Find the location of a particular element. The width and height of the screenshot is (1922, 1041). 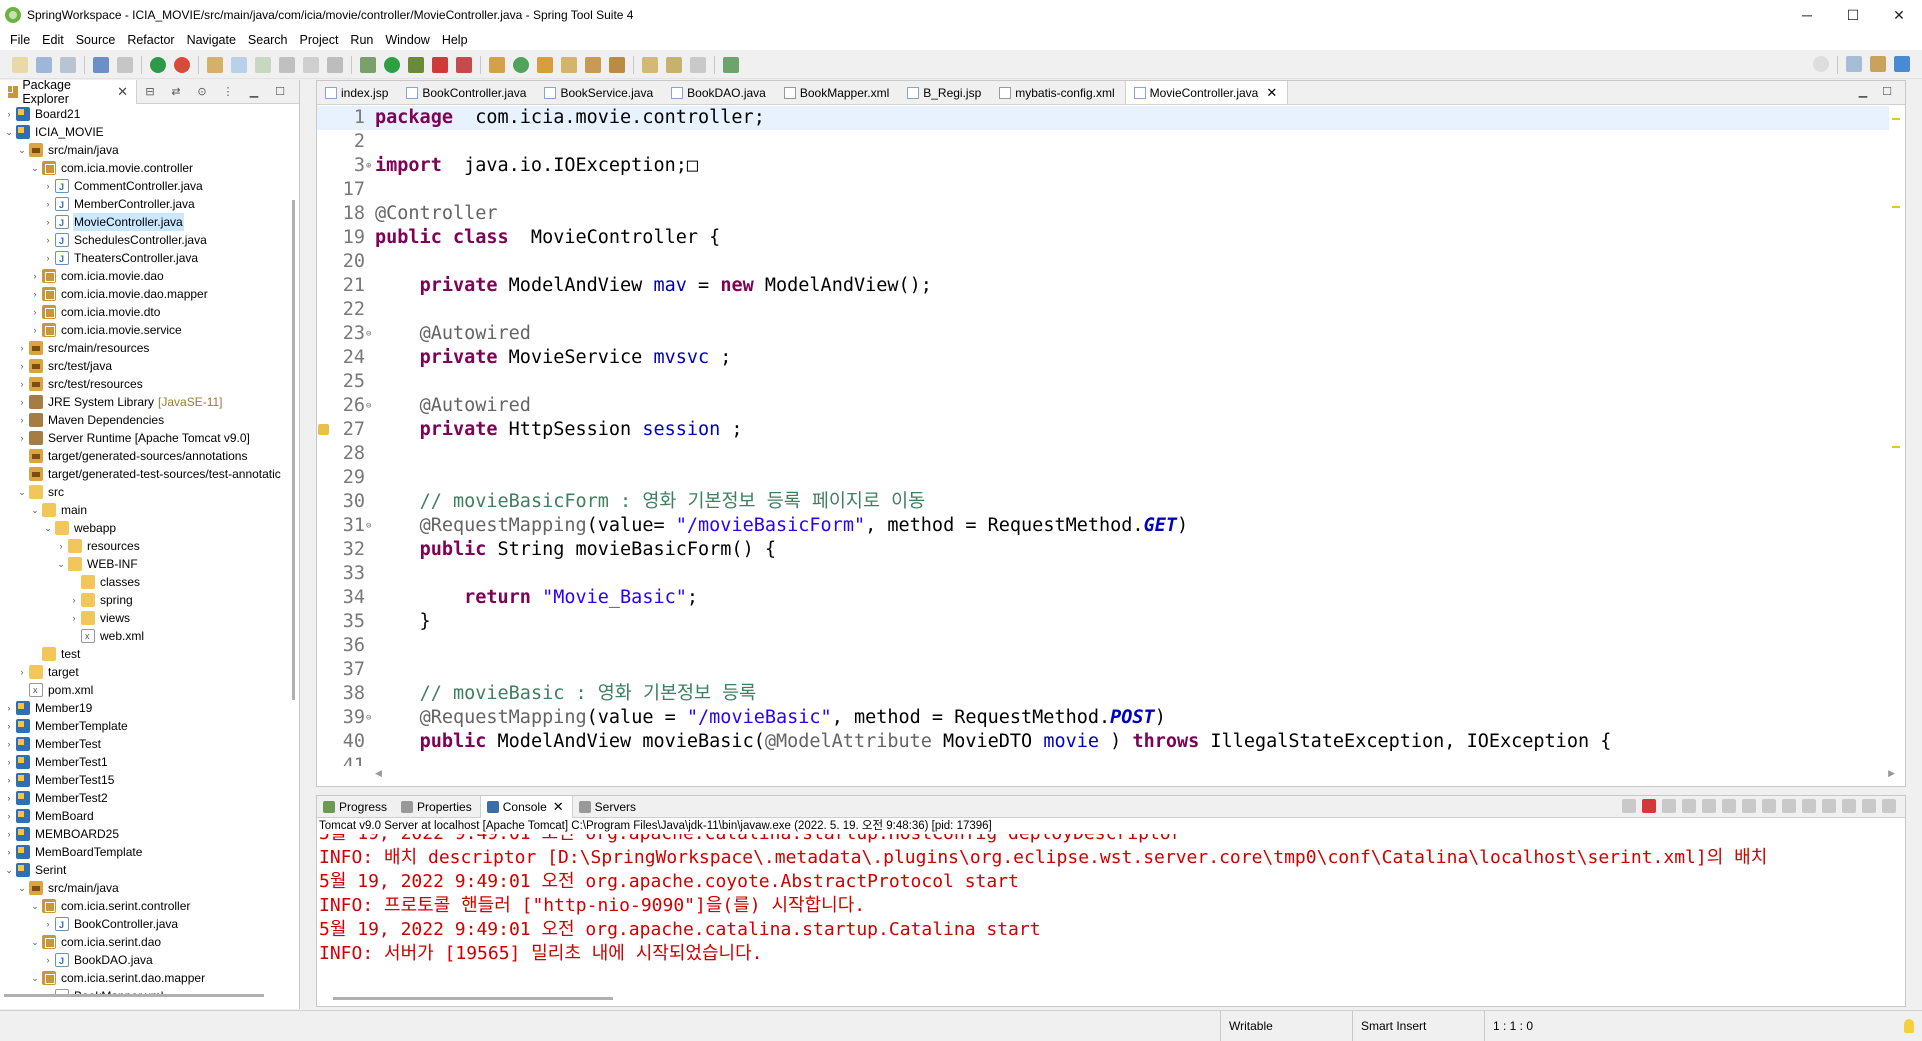

overview-marker is located at coordinates (1896, 207).